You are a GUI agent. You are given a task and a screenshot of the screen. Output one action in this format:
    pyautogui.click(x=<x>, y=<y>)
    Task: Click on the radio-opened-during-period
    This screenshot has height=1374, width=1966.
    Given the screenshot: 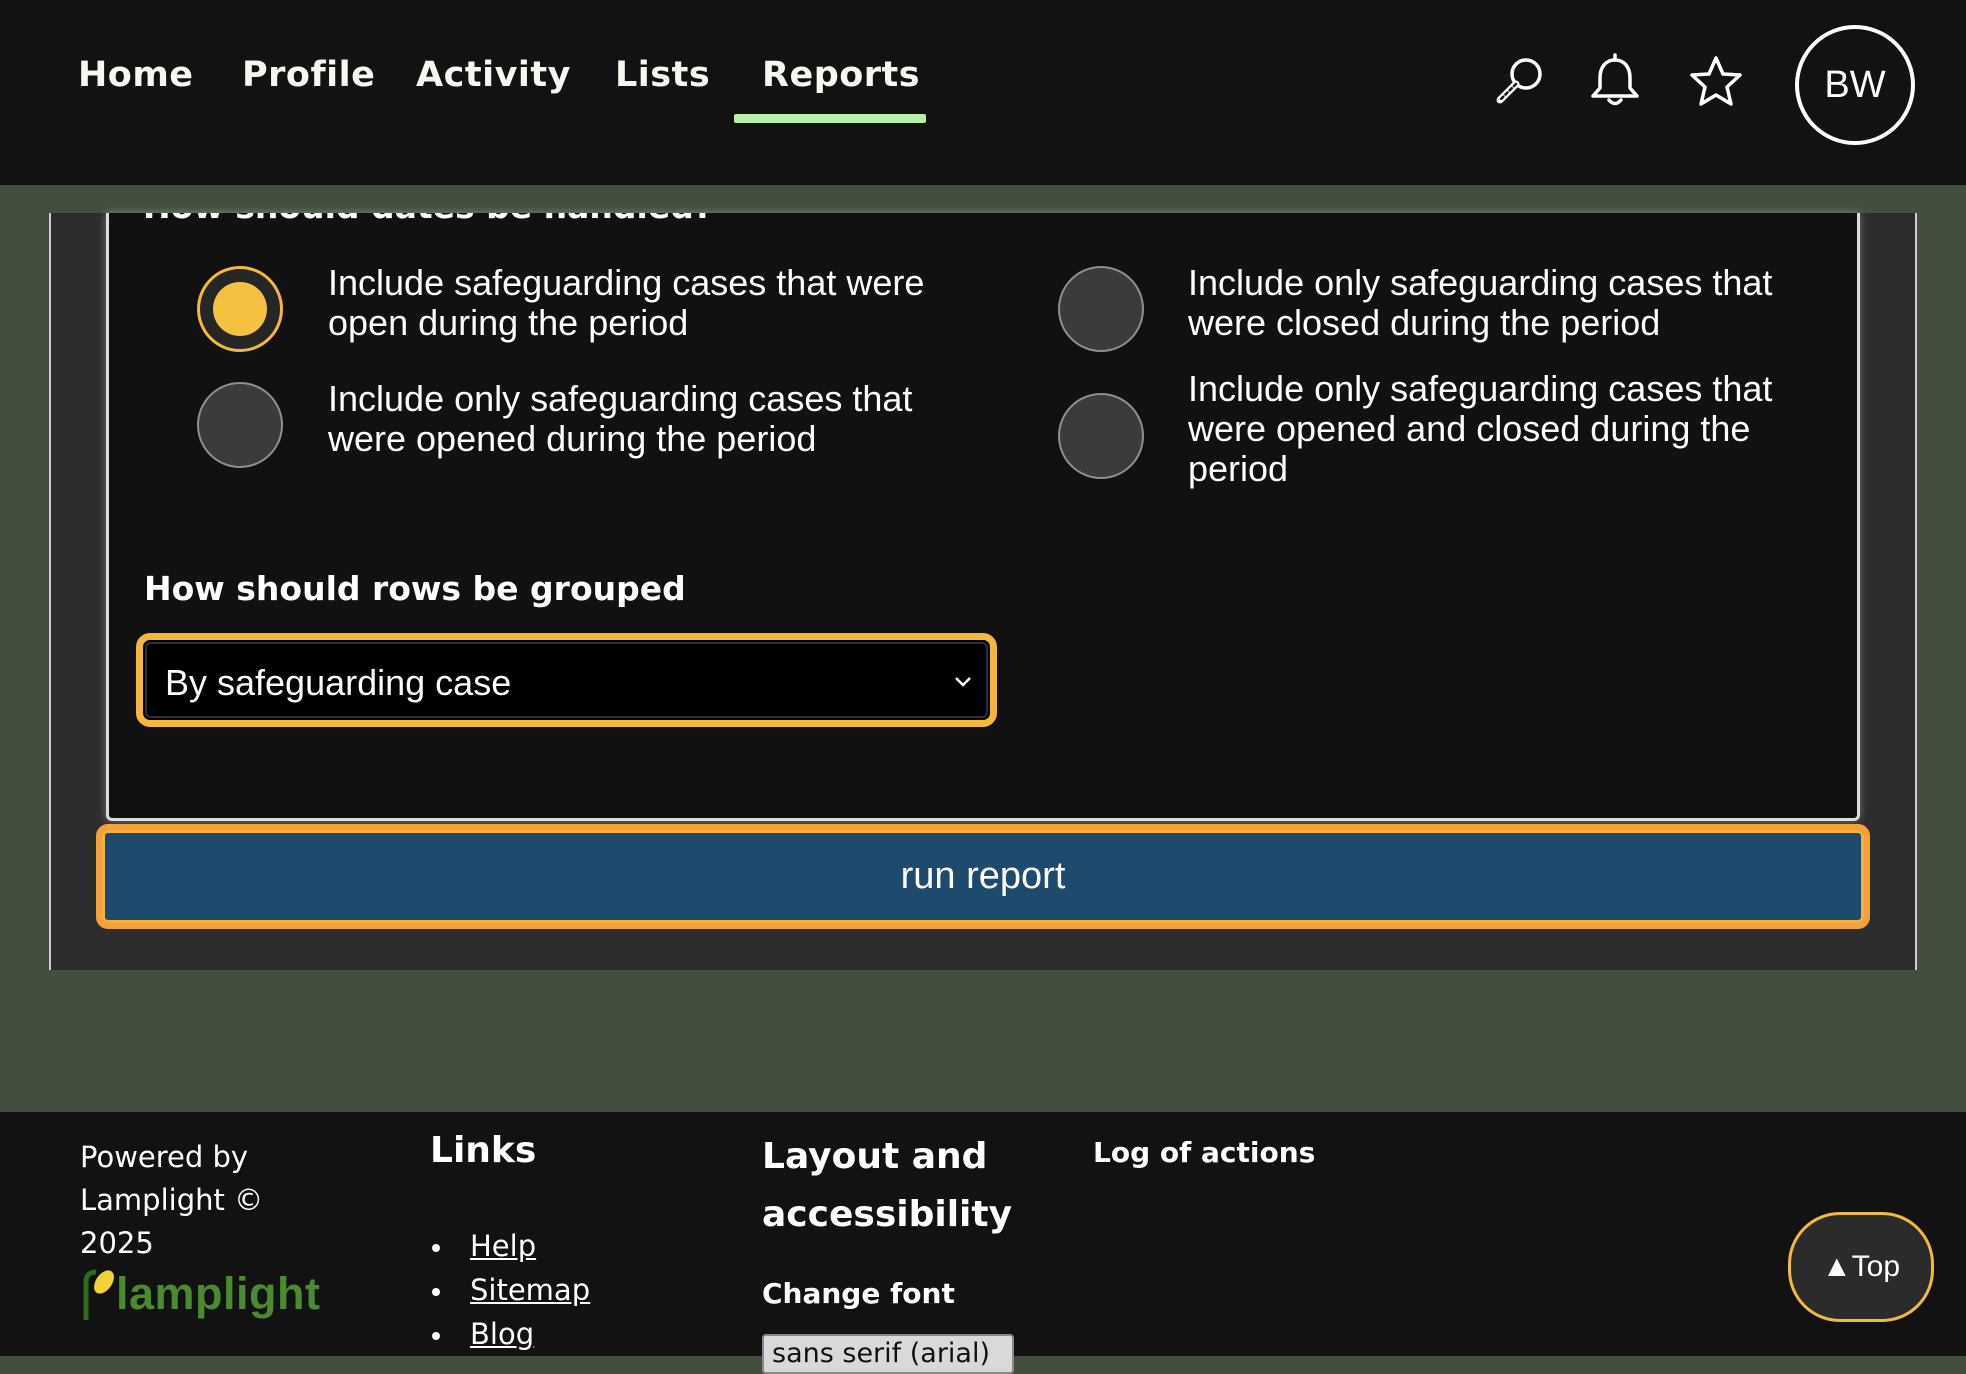 What is the action you would take?
    pyautogui.click(x=240, y=425)
    